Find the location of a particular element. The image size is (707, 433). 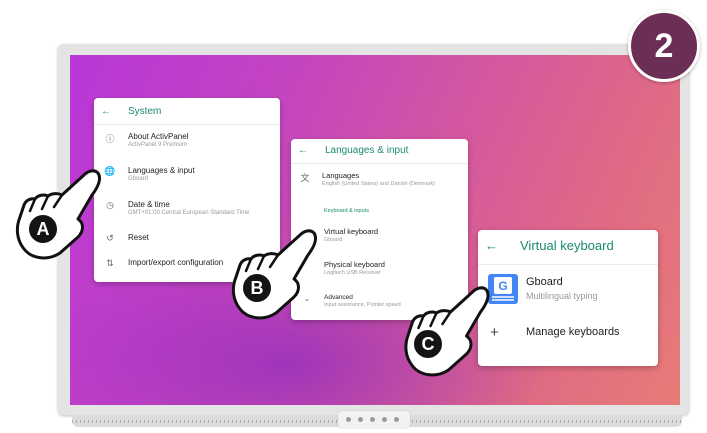

sidebar-item-import-export: ⇅ Import/export configuration is located at coordinates (162, 263).